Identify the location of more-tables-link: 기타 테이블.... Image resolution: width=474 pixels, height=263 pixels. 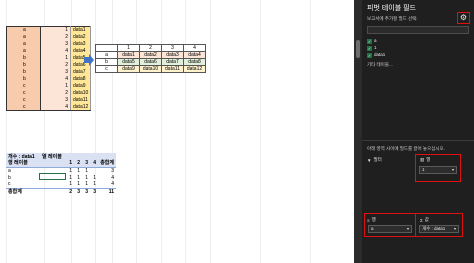
(380, 65).